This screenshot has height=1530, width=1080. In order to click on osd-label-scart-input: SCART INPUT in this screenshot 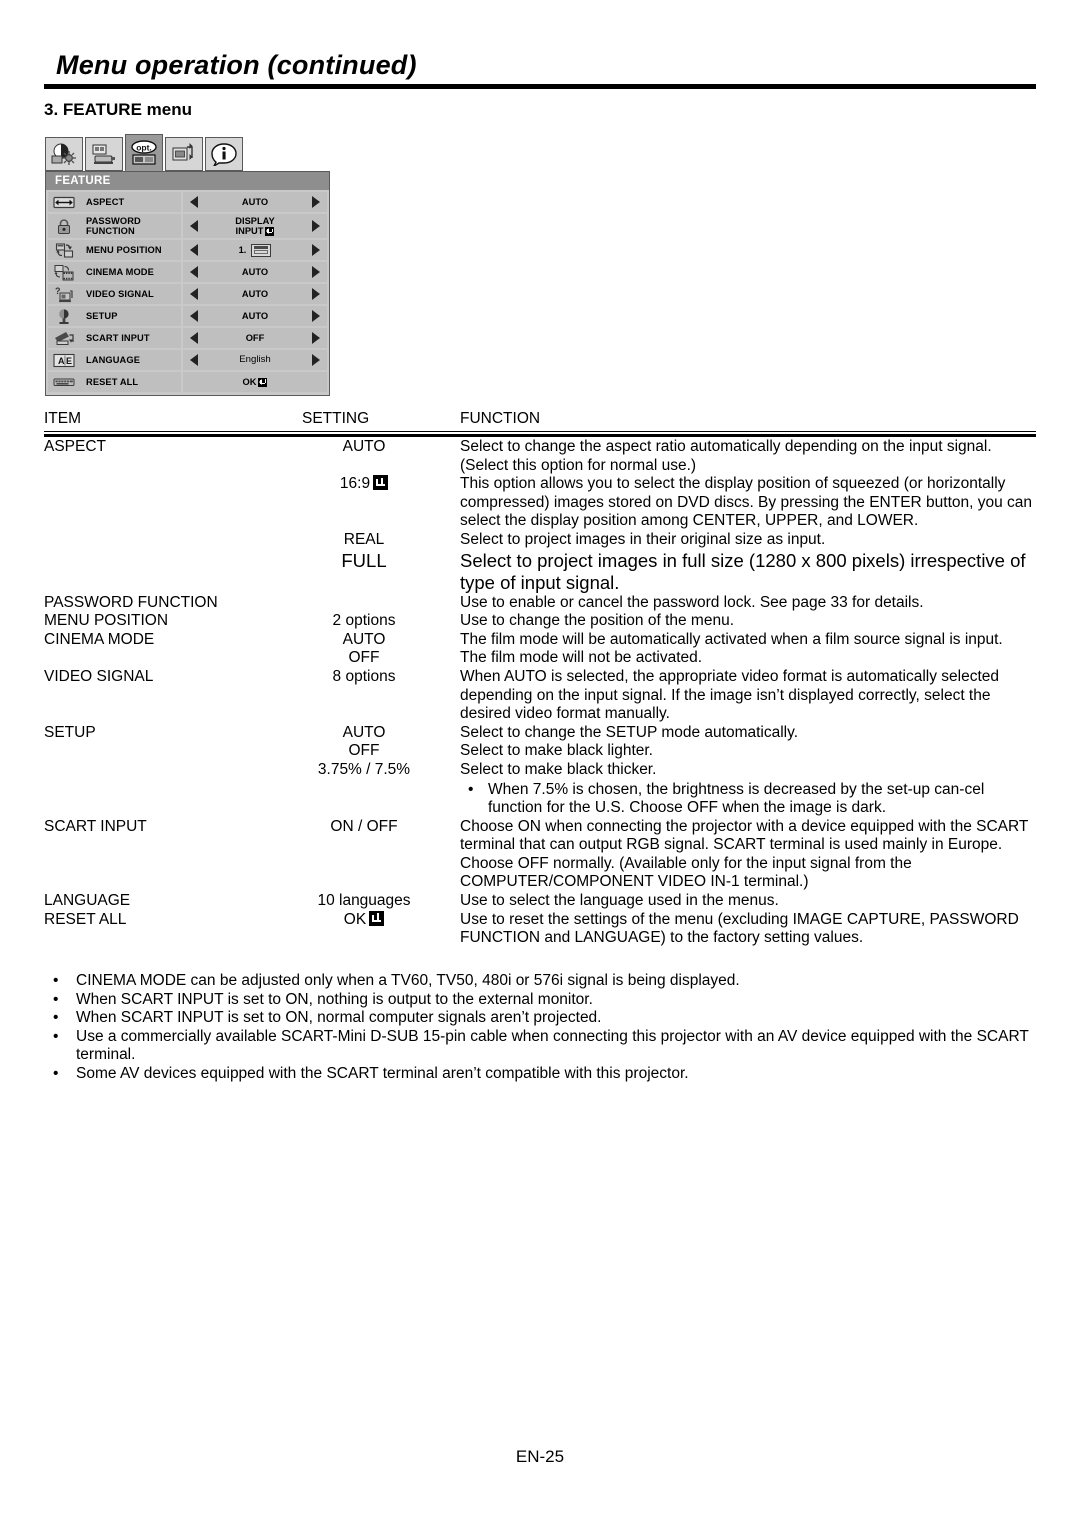, I will do `click(130, 338)`.